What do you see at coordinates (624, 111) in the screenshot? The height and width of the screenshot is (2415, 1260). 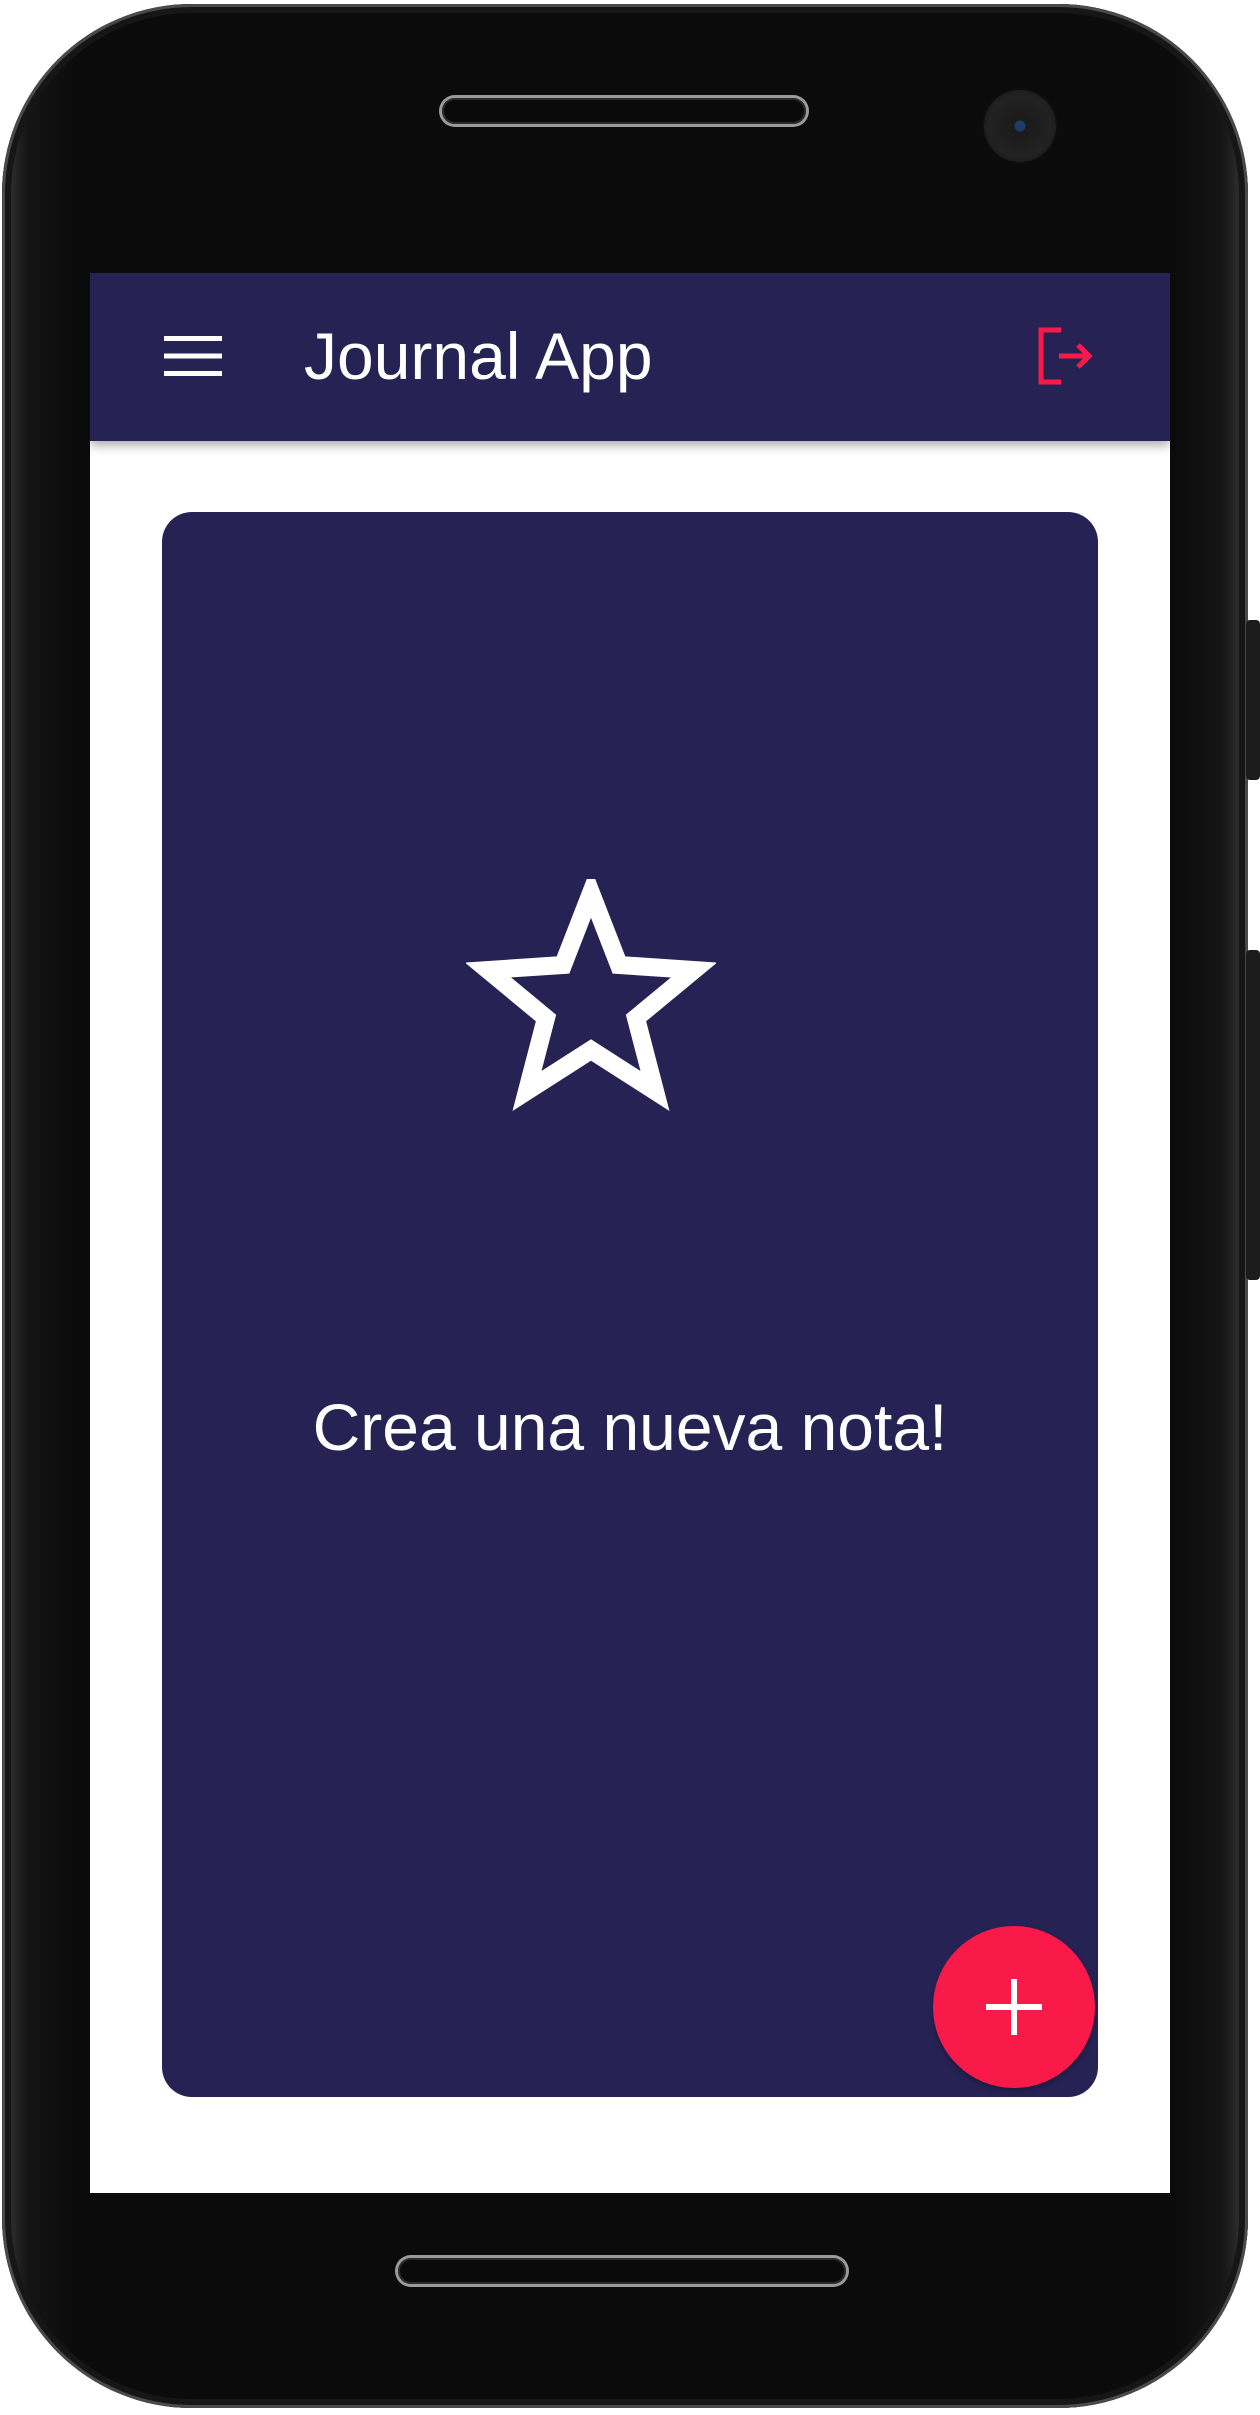 I see `earpiece-speaker` at bounding box center [624, 111].